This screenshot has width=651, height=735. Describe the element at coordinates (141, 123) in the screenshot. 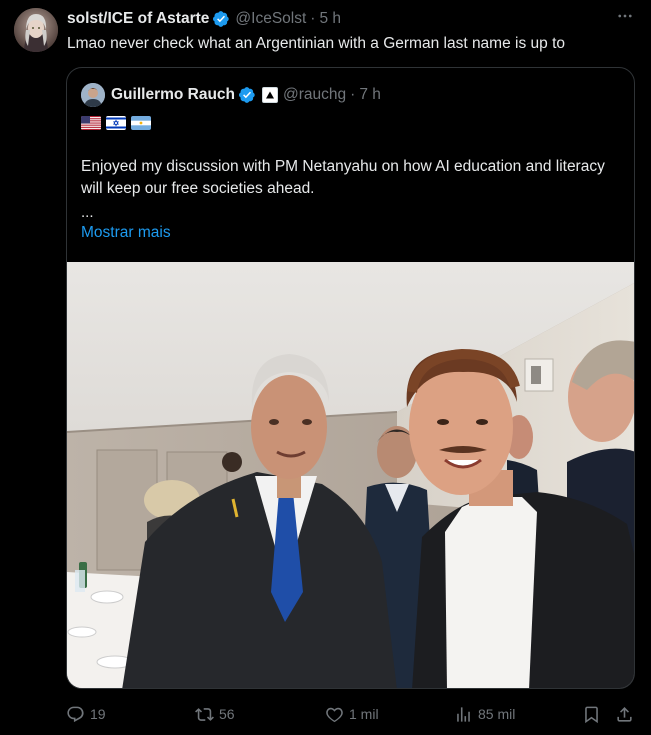

I see `argentina-flag-icon` at that location.